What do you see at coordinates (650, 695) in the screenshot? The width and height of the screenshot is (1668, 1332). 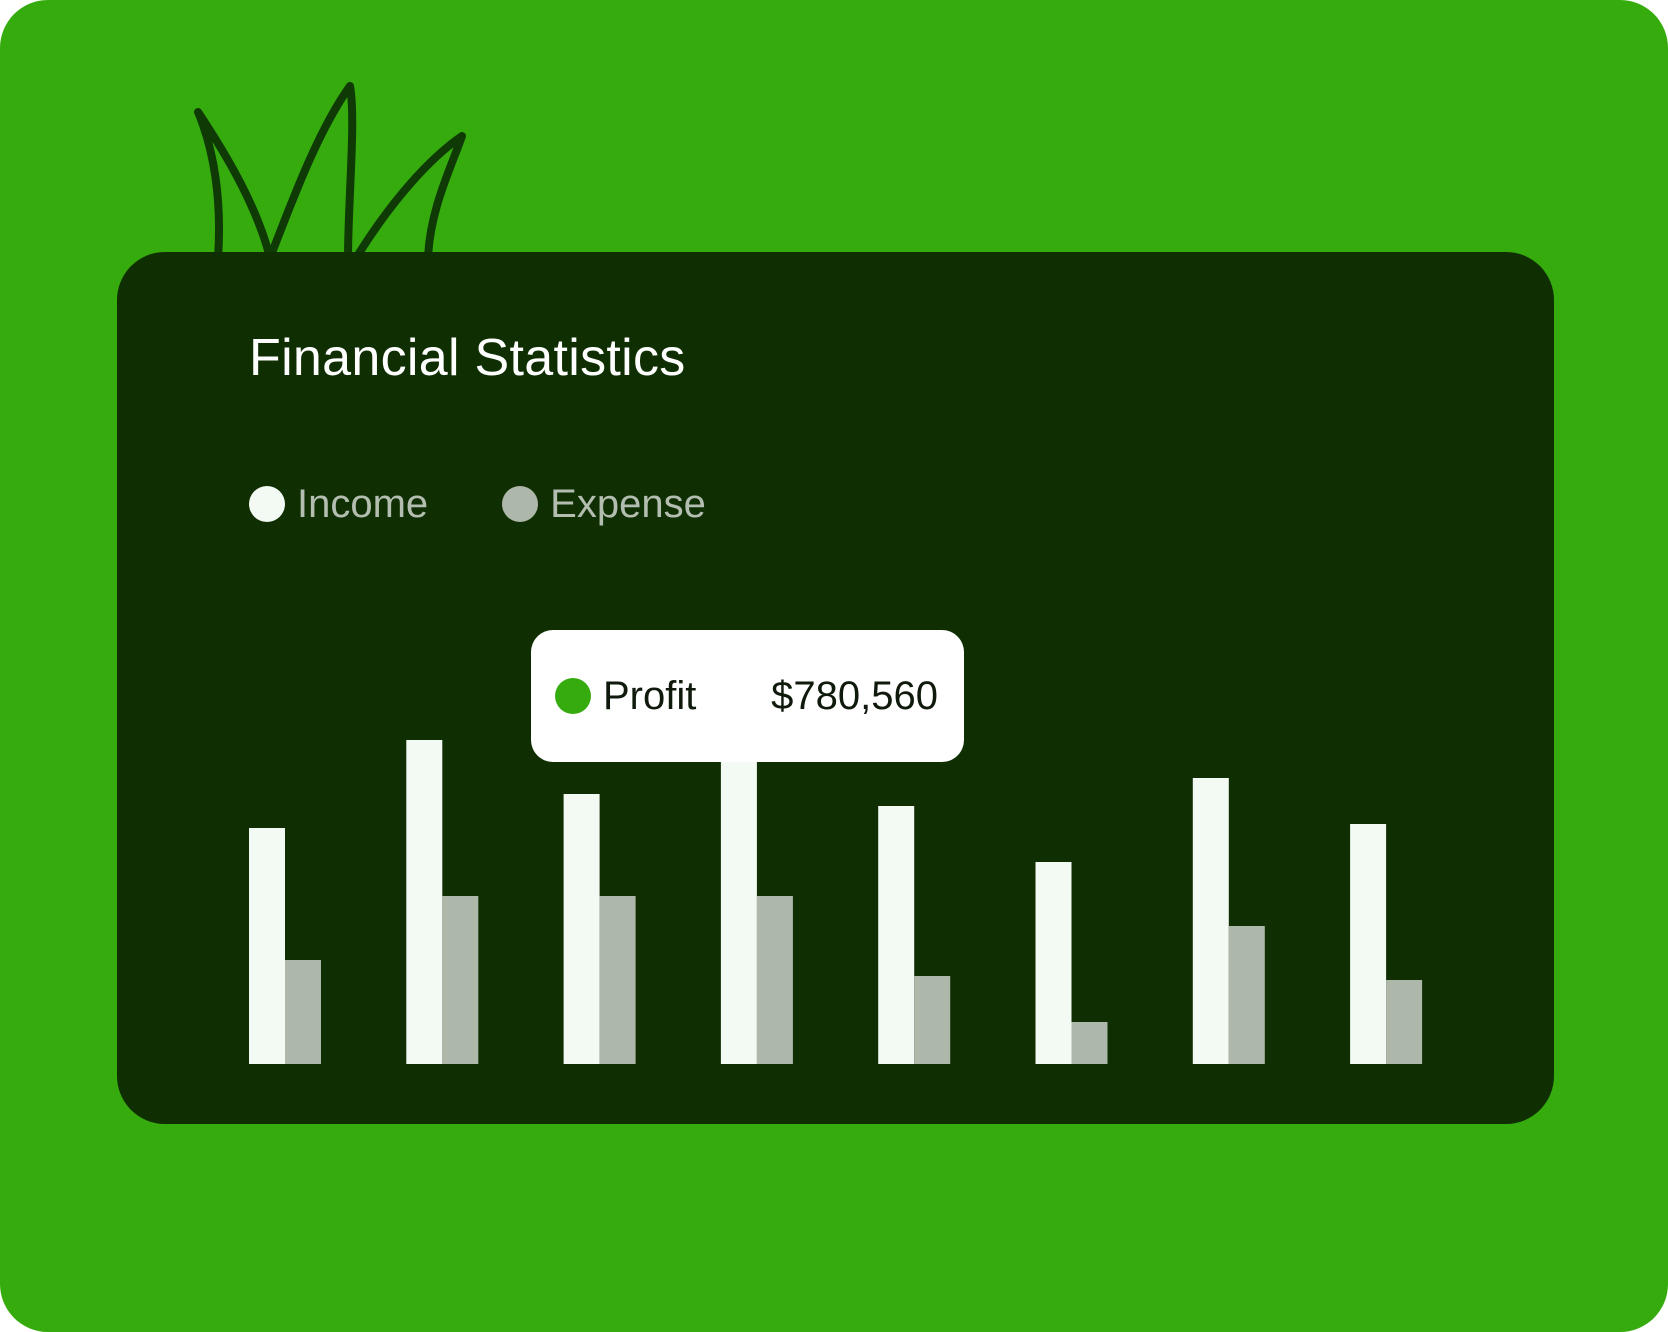 I see `tooltip-label: Profit` at bounding box center [650, 695].